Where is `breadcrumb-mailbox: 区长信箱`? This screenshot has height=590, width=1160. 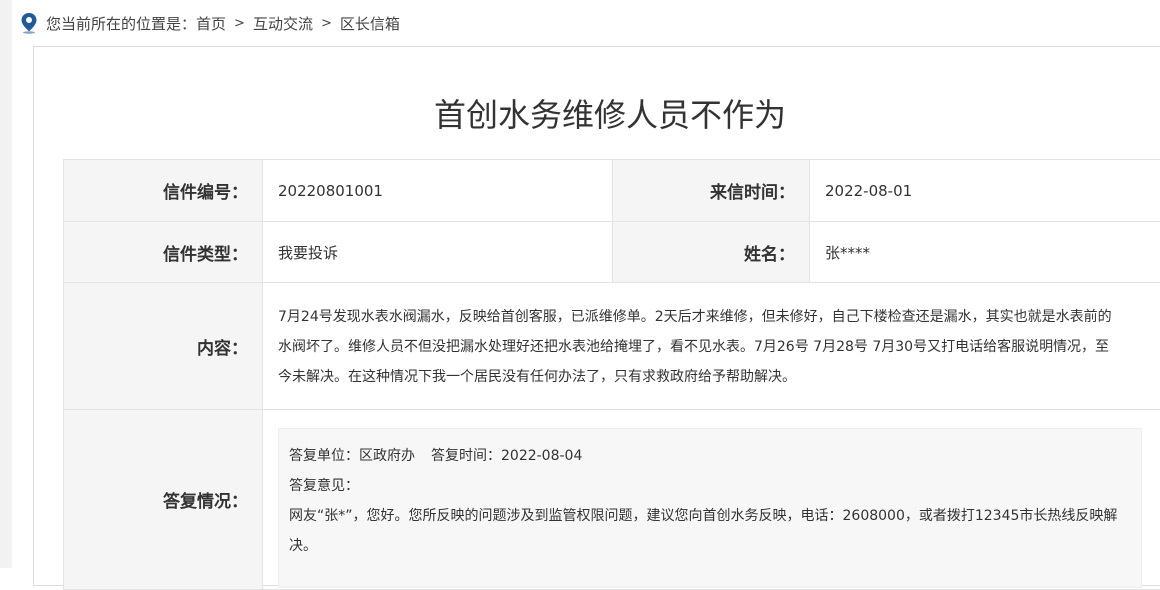 breadcrumb-mailbox: 区长信箱 is located at coordinates (370, 23).